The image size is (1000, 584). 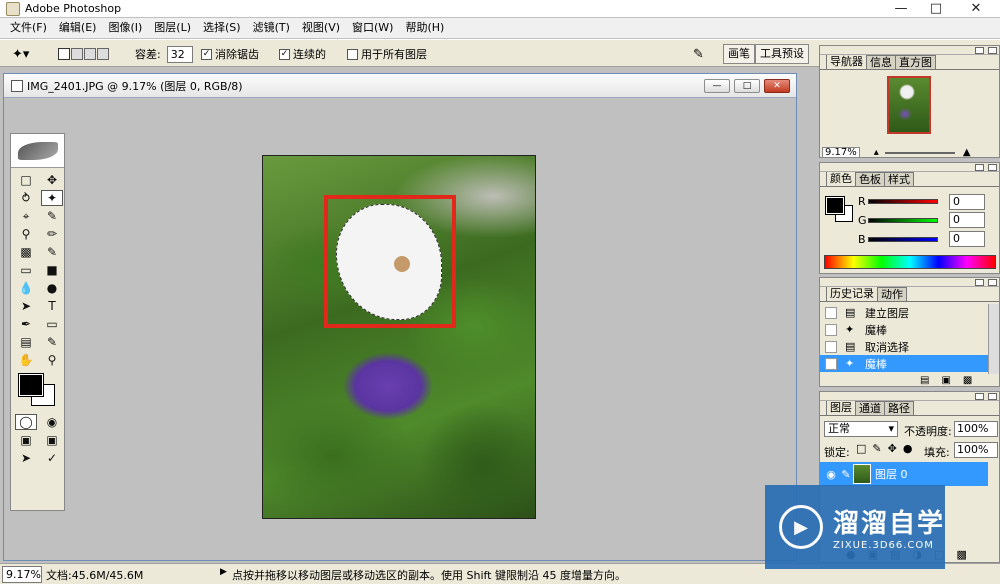 What do you see at coordinates (52, 422) in the screenshot?
I see `quick-mask-mode-icon: ◉` at bounding box center [52, 422].